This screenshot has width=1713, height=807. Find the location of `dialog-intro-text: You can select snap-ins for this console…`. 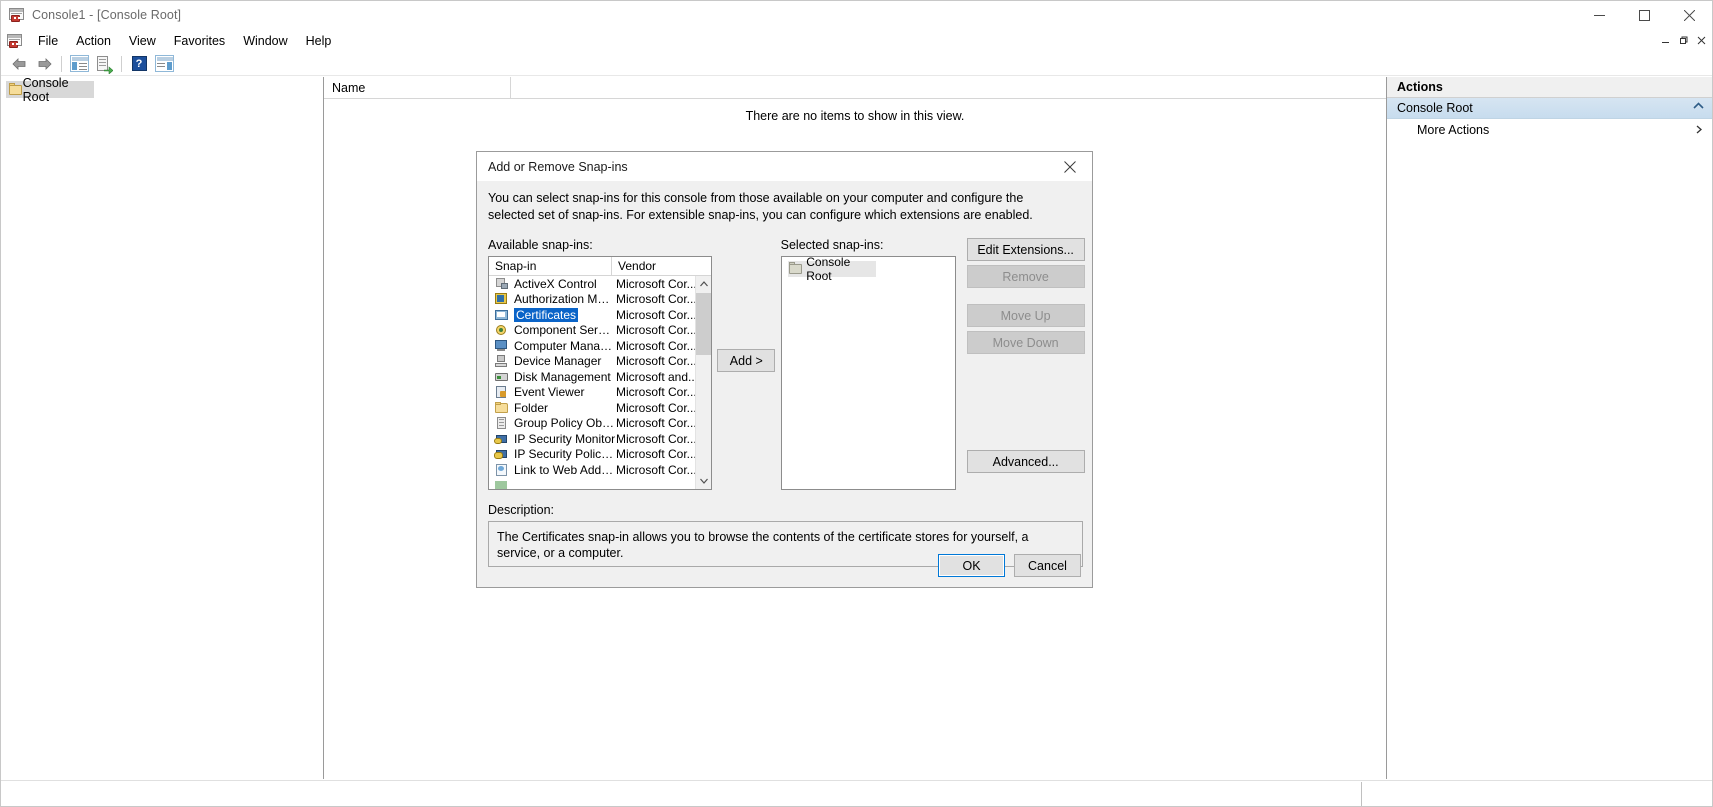

dialog-intro-text: You can select snap-ins for this console… is located at coordinates (760, 206).